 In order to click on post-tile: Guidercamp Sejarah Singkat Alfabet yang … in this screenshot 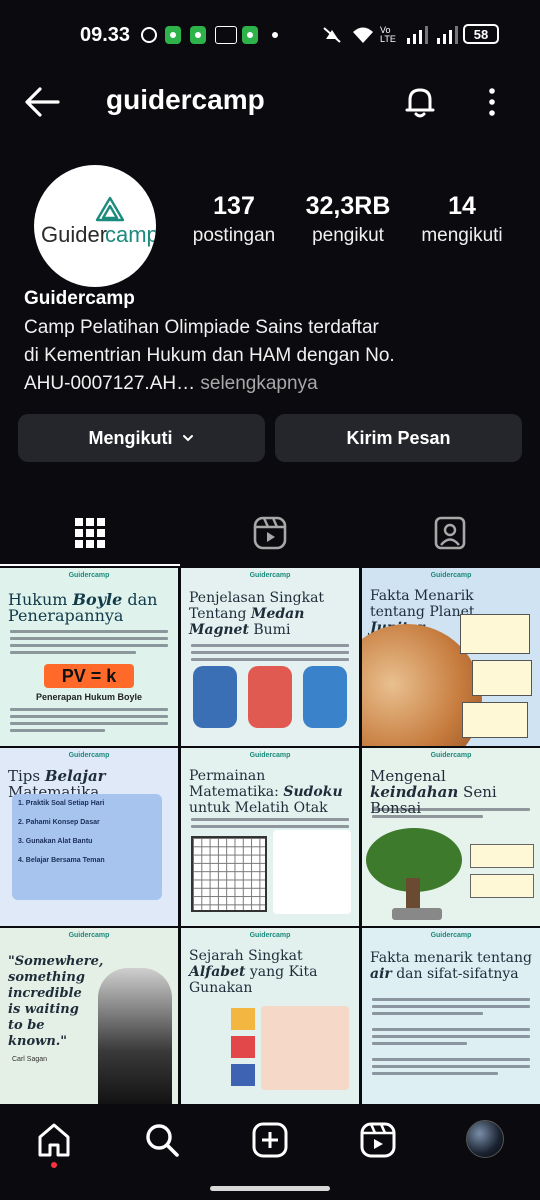, I will do `click(270, 1017)`.